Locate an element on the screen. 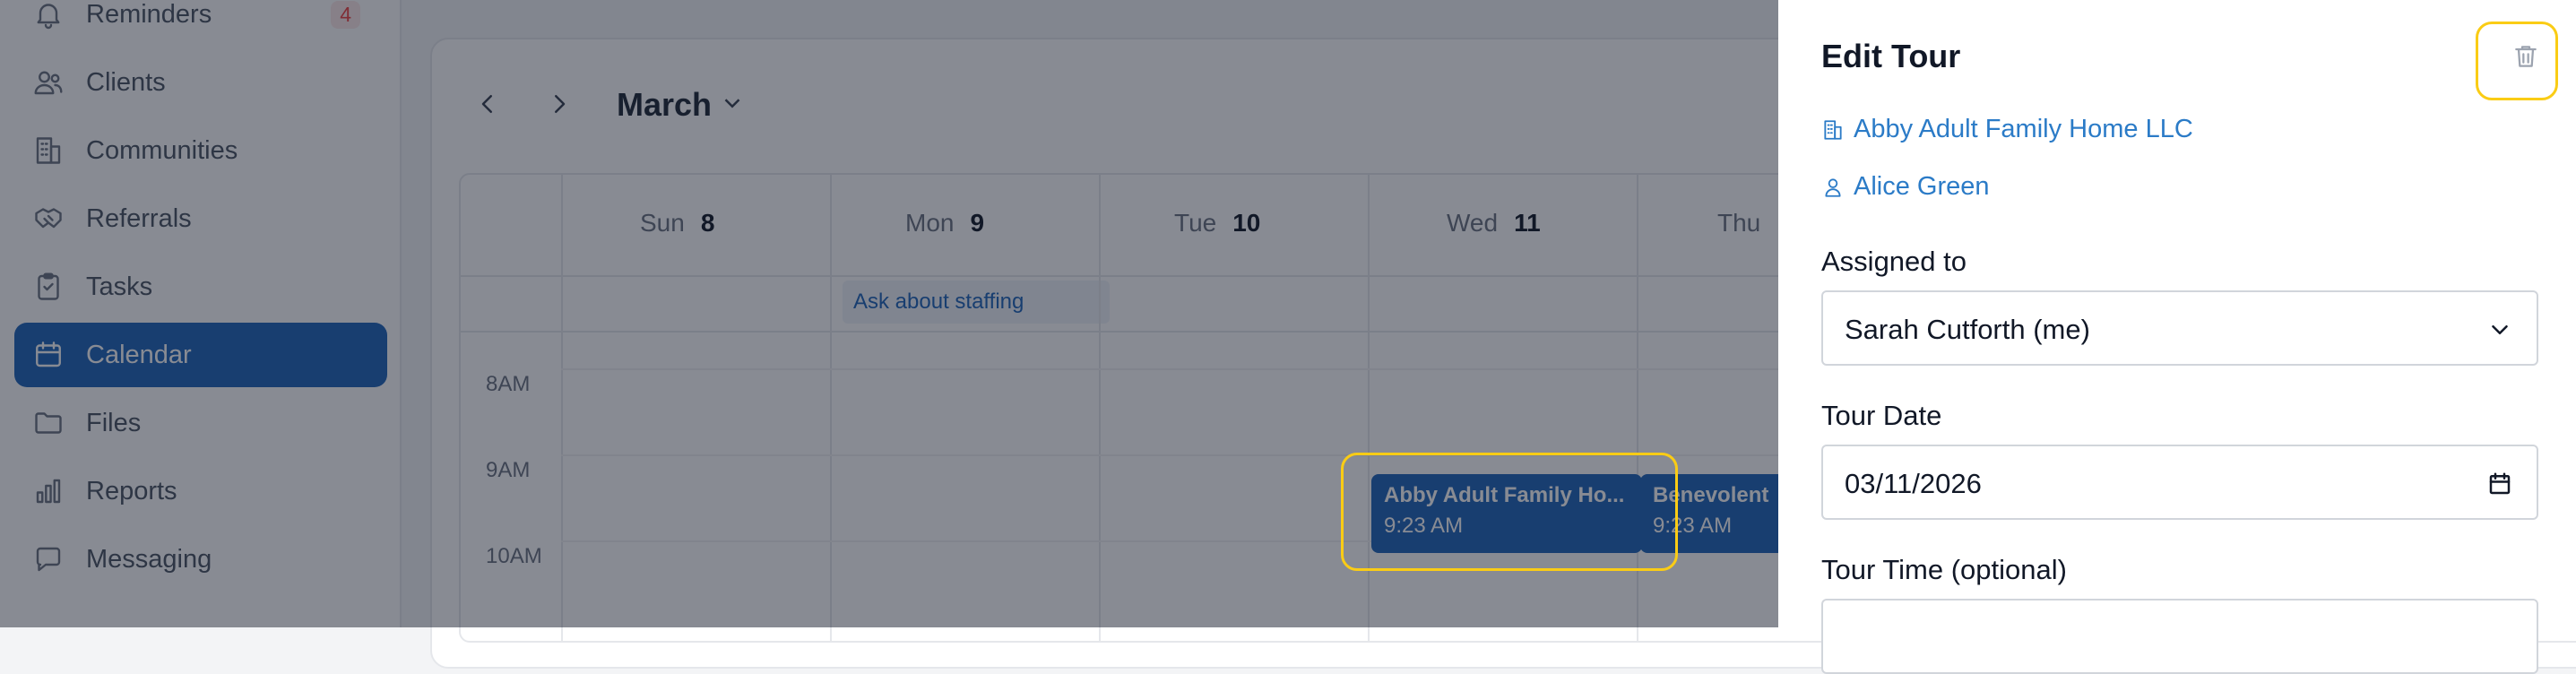 The image size is (2576, 674). assigned-to-label: Assigned to is located at coordinates (1894, 262).